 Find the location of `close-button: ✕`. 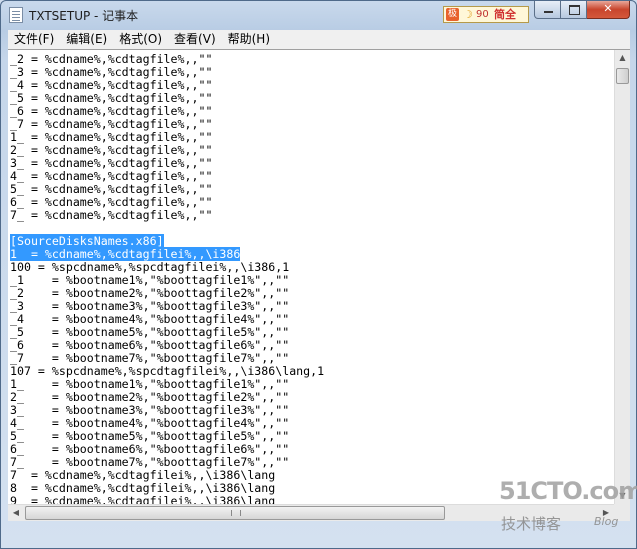

close-button: ✕ is located at coordinates (608, 10).